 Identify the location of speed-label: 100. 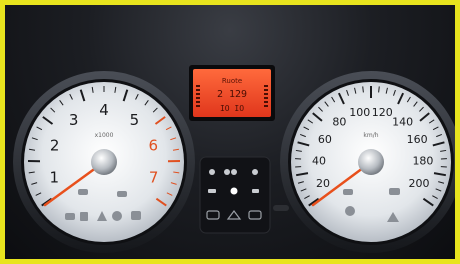
(359, 112).